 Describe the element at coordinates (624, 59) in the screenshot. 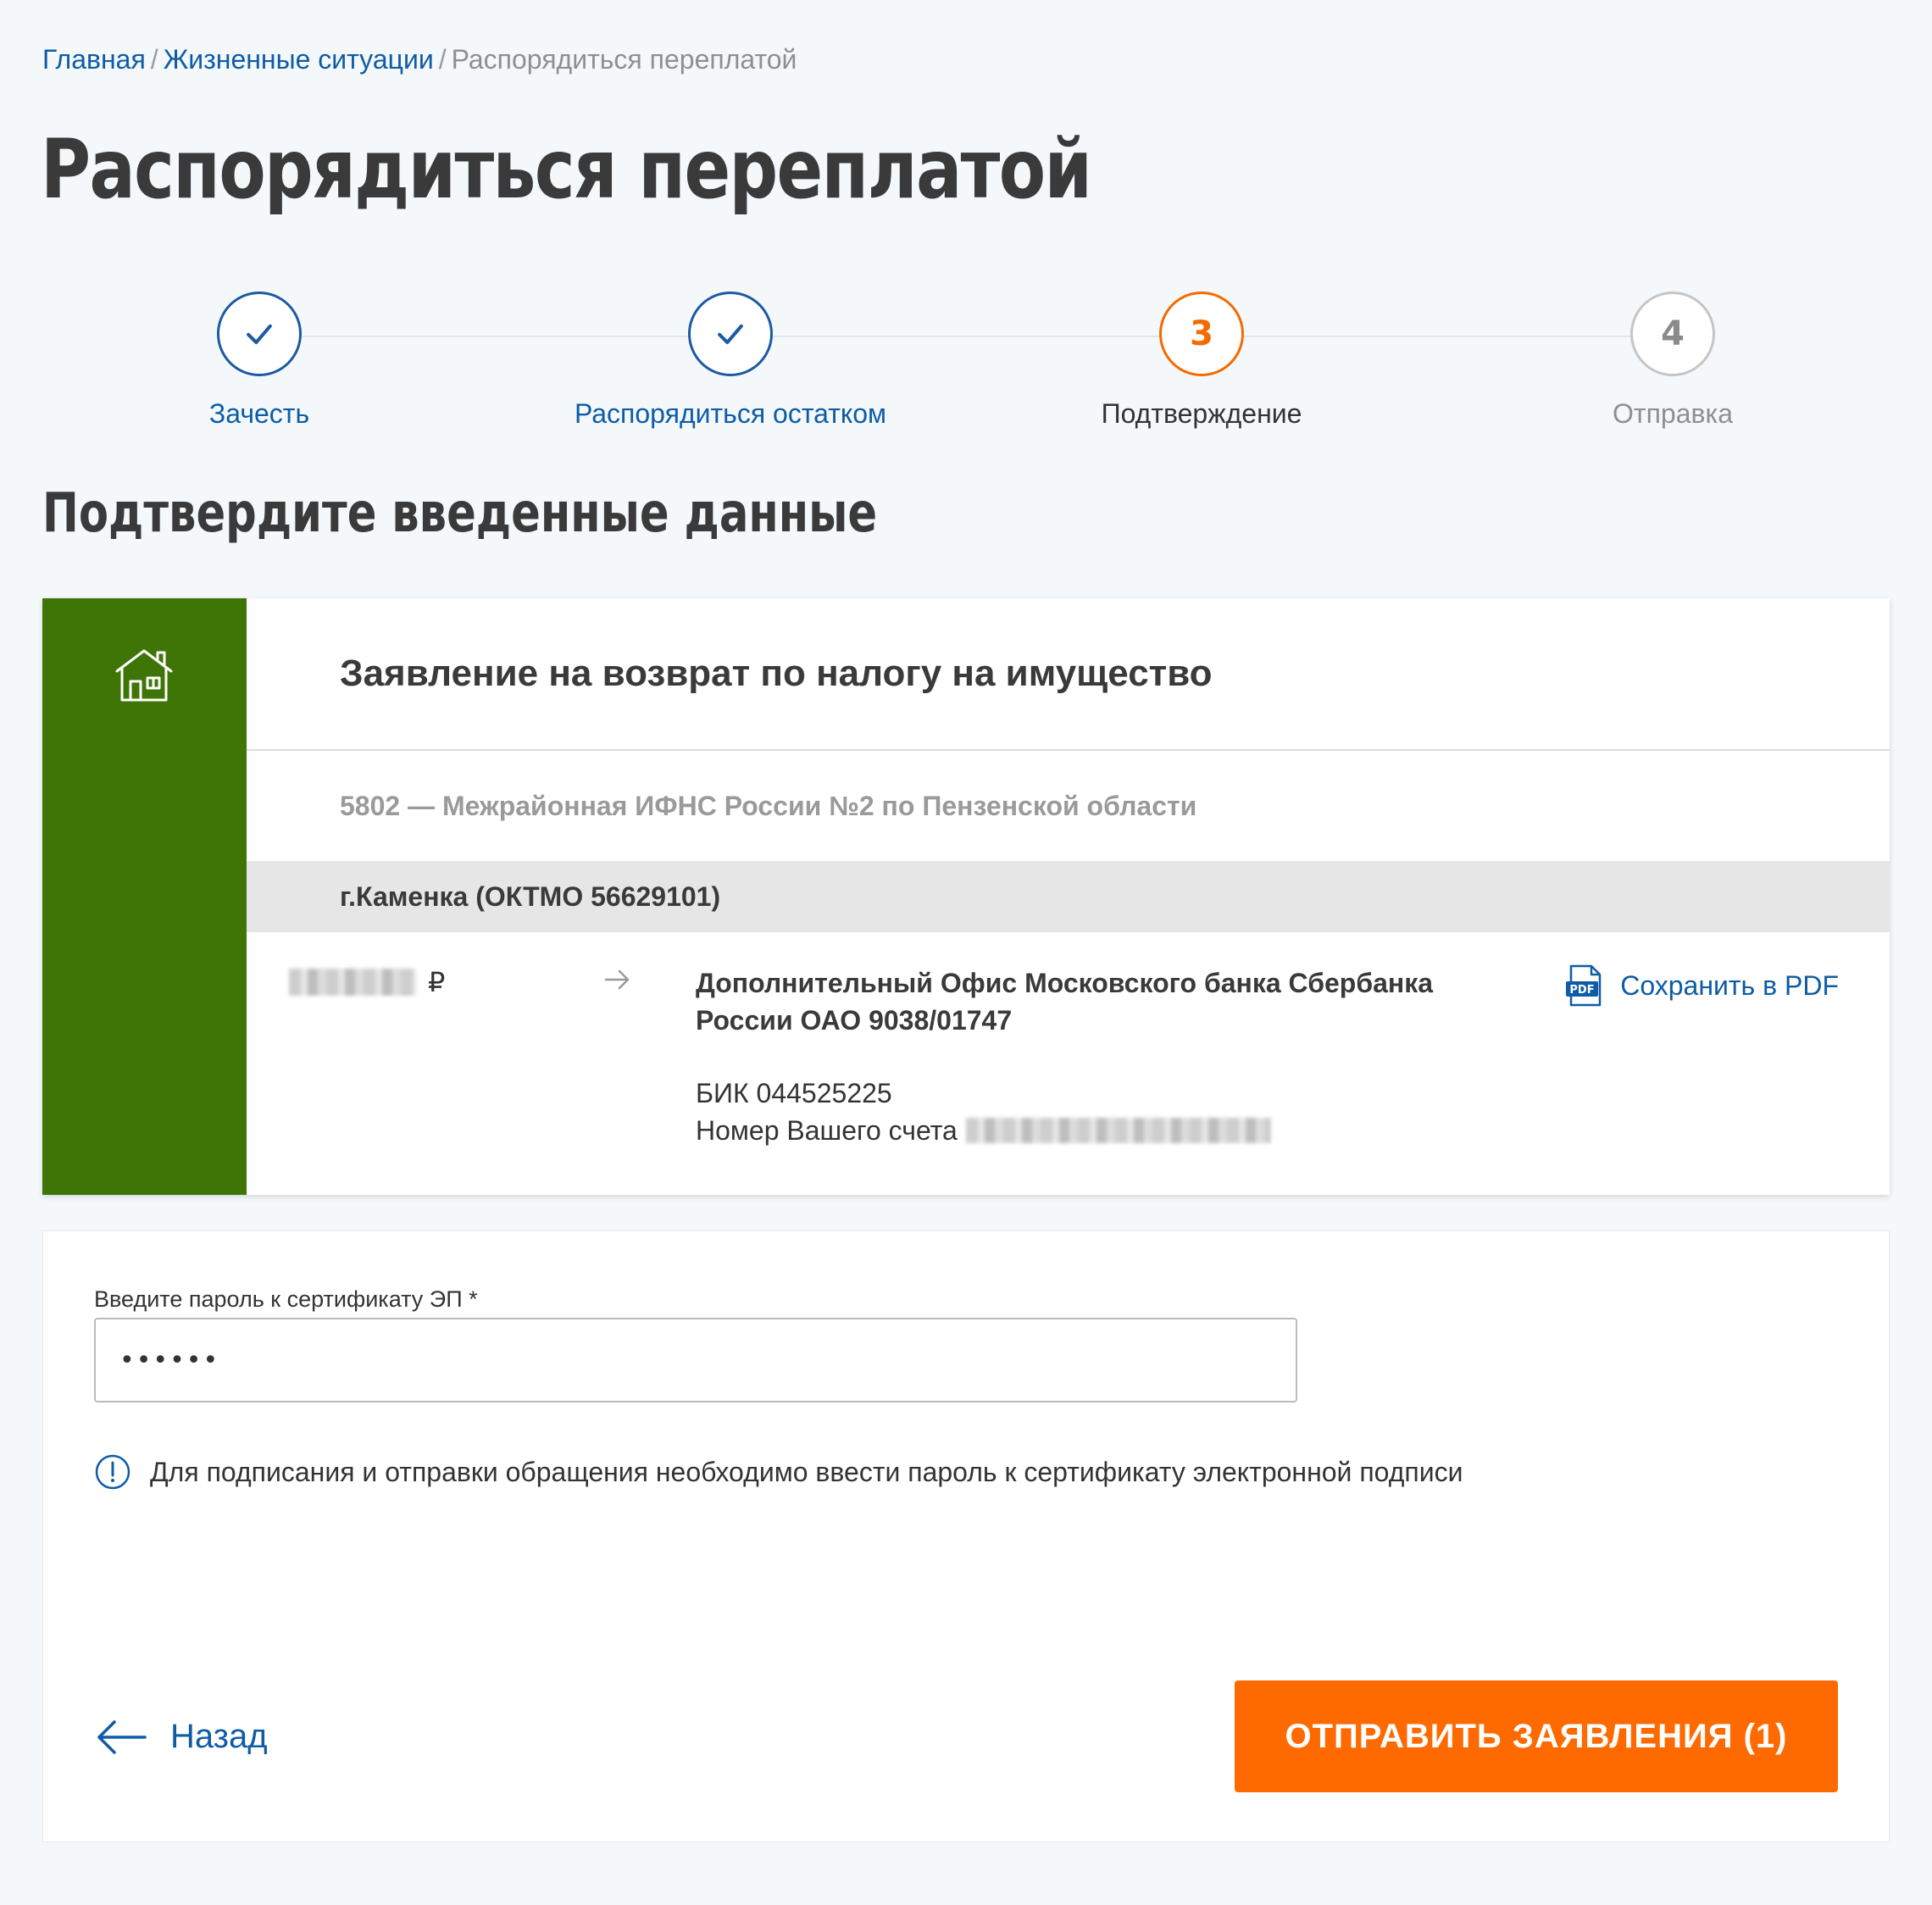

I see `breadcrumb-current: Распорядиться переплатой` at that location.